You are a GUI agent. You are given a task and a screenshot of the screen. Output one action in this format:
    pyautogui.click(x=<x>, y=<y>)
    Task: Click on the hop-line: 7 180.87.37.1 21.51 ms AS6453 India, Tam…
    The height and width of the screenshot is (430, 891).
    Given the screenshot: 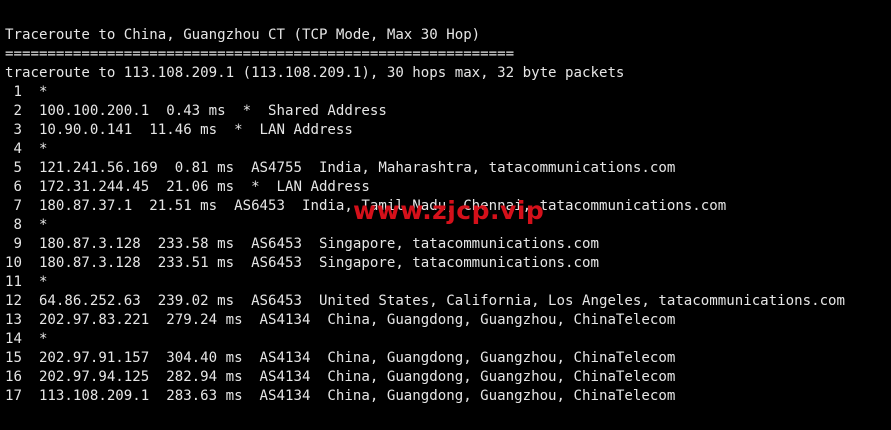 What is the action you would take?
    pyautogui.click(x=366, y=206)
    